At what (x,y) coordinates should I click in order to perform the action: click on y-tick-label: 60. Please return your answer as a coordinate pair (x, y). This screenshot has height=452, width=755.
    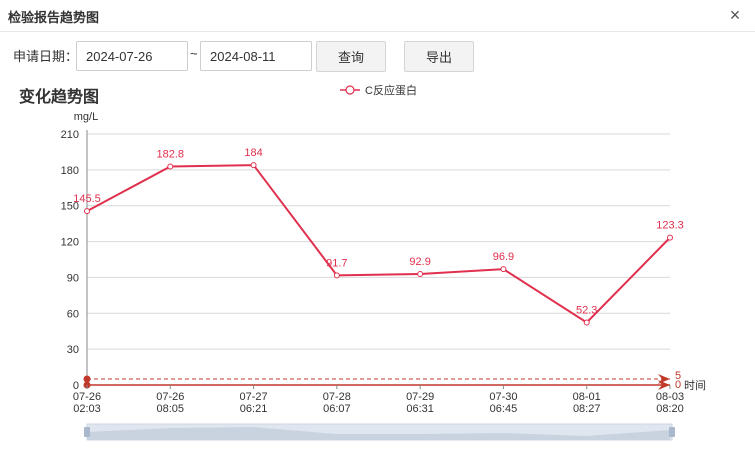
    Looking at the image, I should click on (73, 314).